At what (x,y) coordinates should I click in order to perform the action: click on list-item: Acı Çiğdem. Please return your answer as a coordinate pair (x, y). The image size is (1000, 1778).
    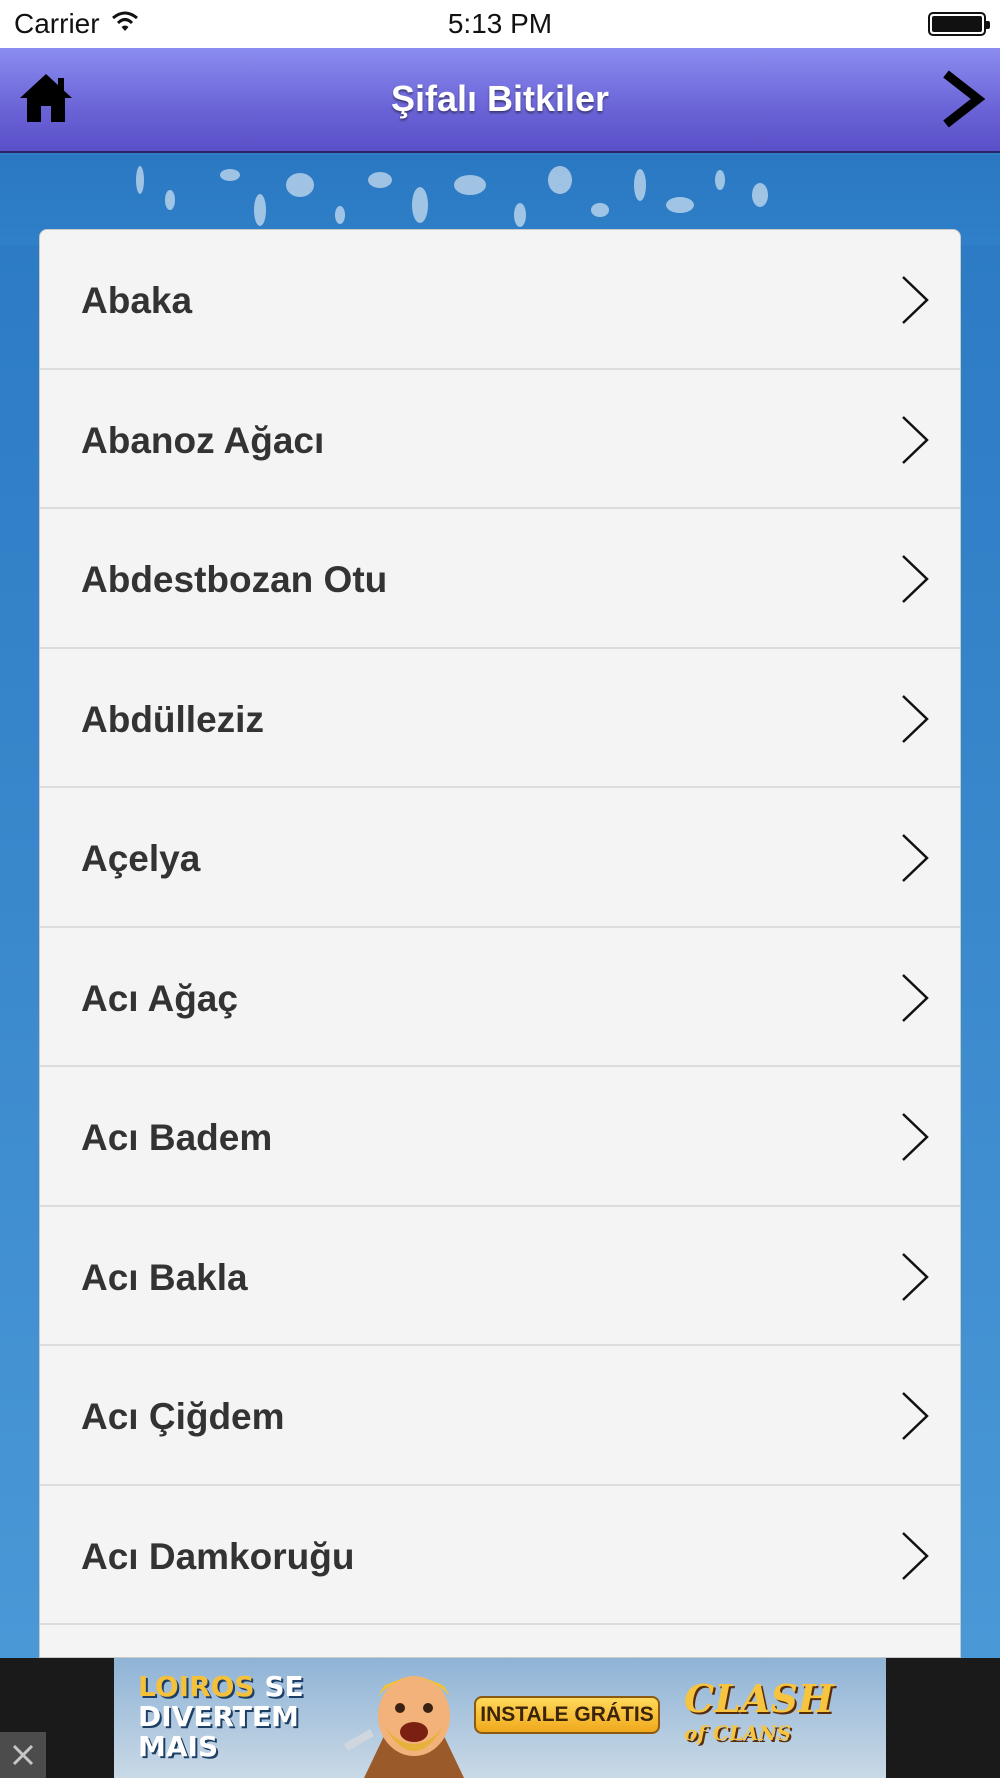
    Looking at the image, I should click on (500, 1416).